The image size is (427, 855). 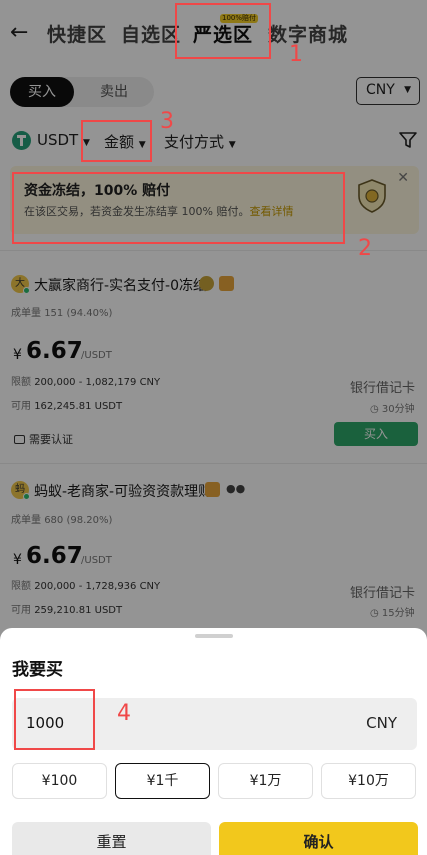 I want to click on annotation-number-2: 2, so click(x=365, y=248).